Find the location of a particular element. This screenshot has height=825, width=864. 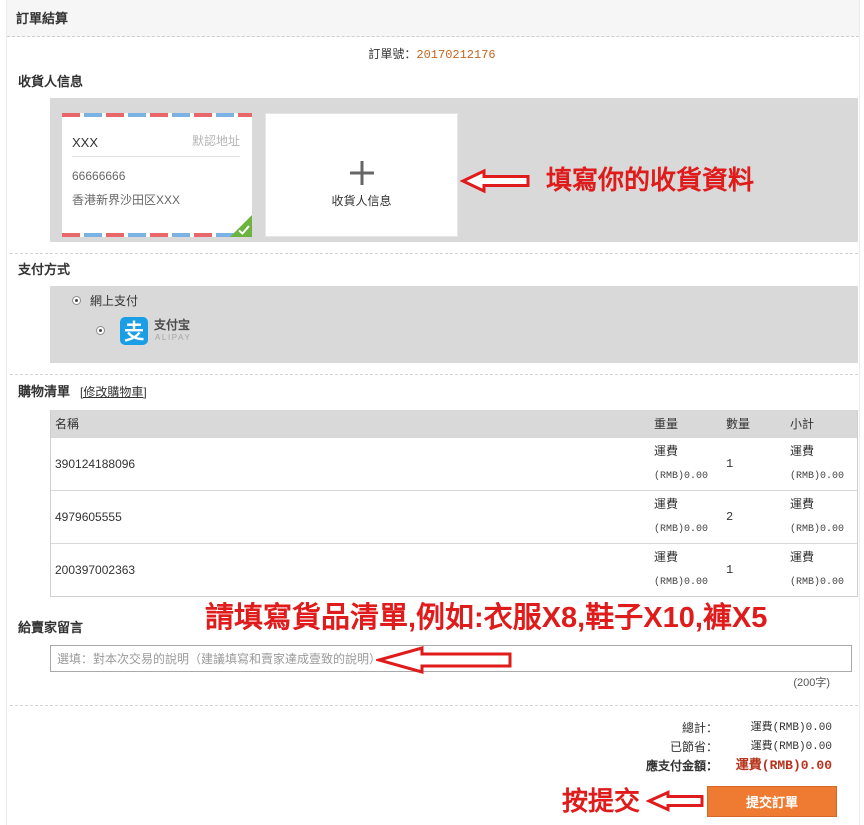

column-header-quantity: 數量 is located at coordinates (754, 423).